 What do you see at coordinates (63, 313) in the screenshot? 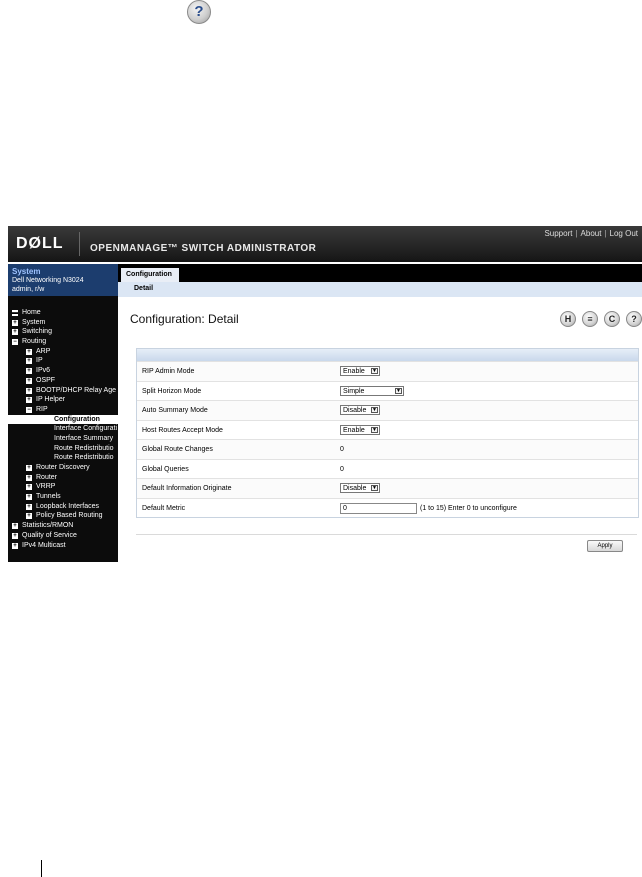
I see `sidebar-item: ▬ Home` at bounding box center [63, 313].